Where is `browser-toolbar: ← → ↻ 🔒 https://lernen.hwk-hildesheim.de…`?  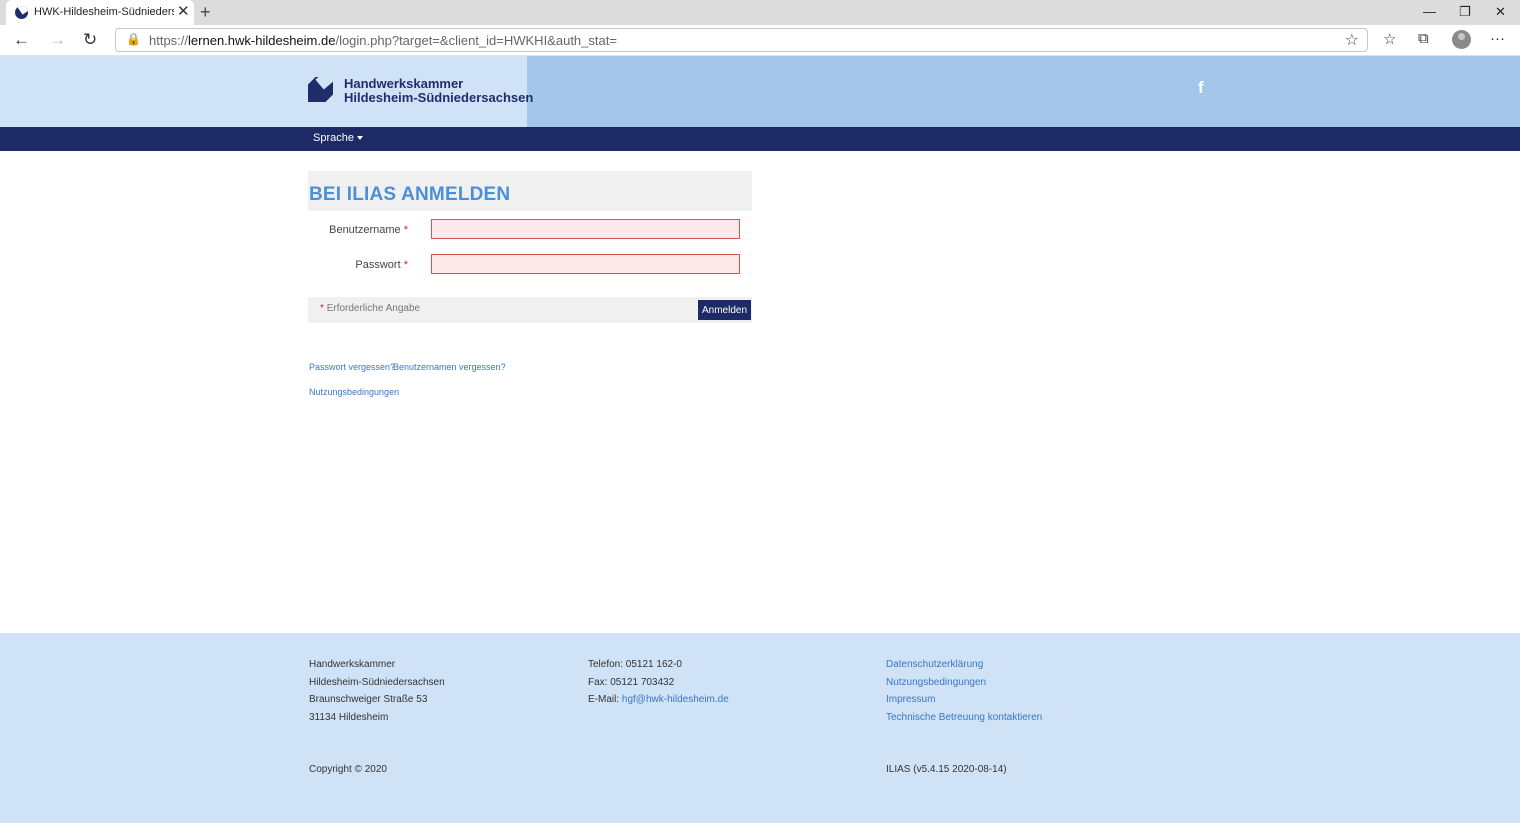 browser-toolbar: ← → ↻ 🔒 https://lernen.hwk-hildesheim.de… is located at coordinates (760, 40).